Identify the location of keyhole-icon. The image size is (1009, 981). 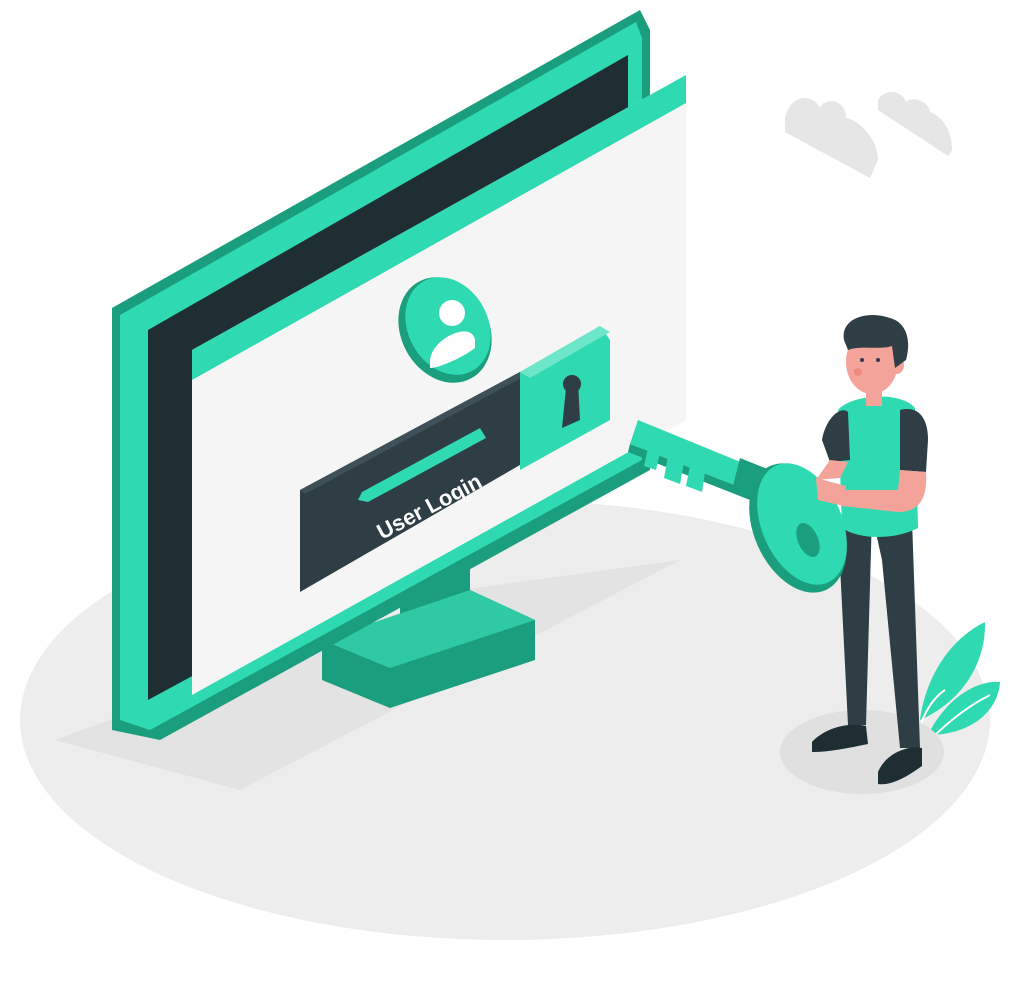
(571, 401).